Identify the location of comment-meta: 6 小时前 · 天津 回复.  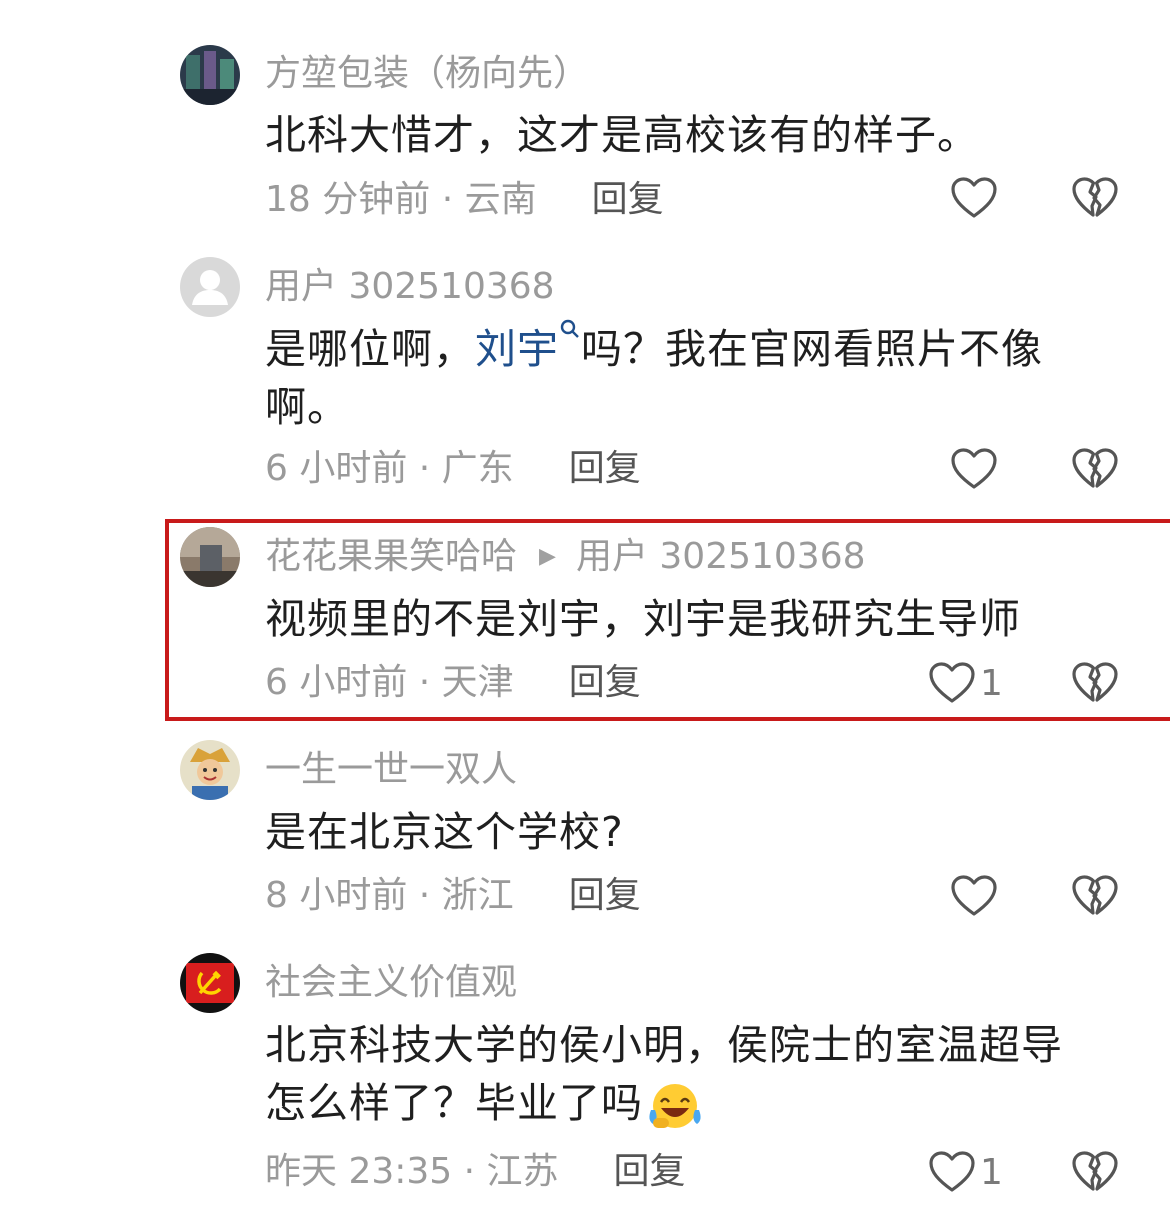
(453, 683).